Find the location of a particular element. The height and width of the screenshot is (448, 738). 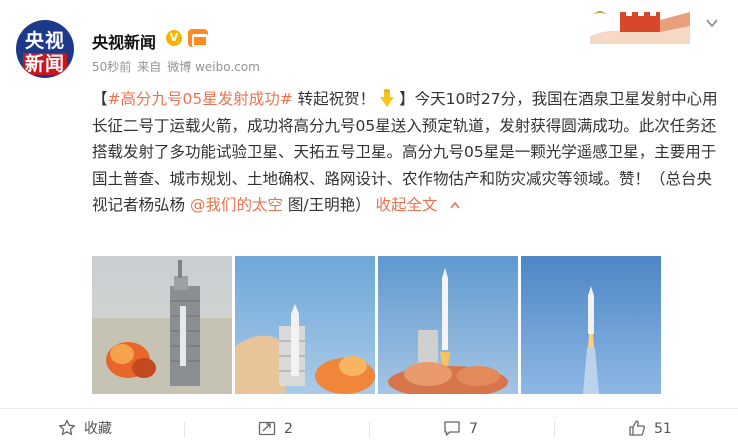

repost-cheer-text: 转起祝贺！ is located at coordinates (334, 99).